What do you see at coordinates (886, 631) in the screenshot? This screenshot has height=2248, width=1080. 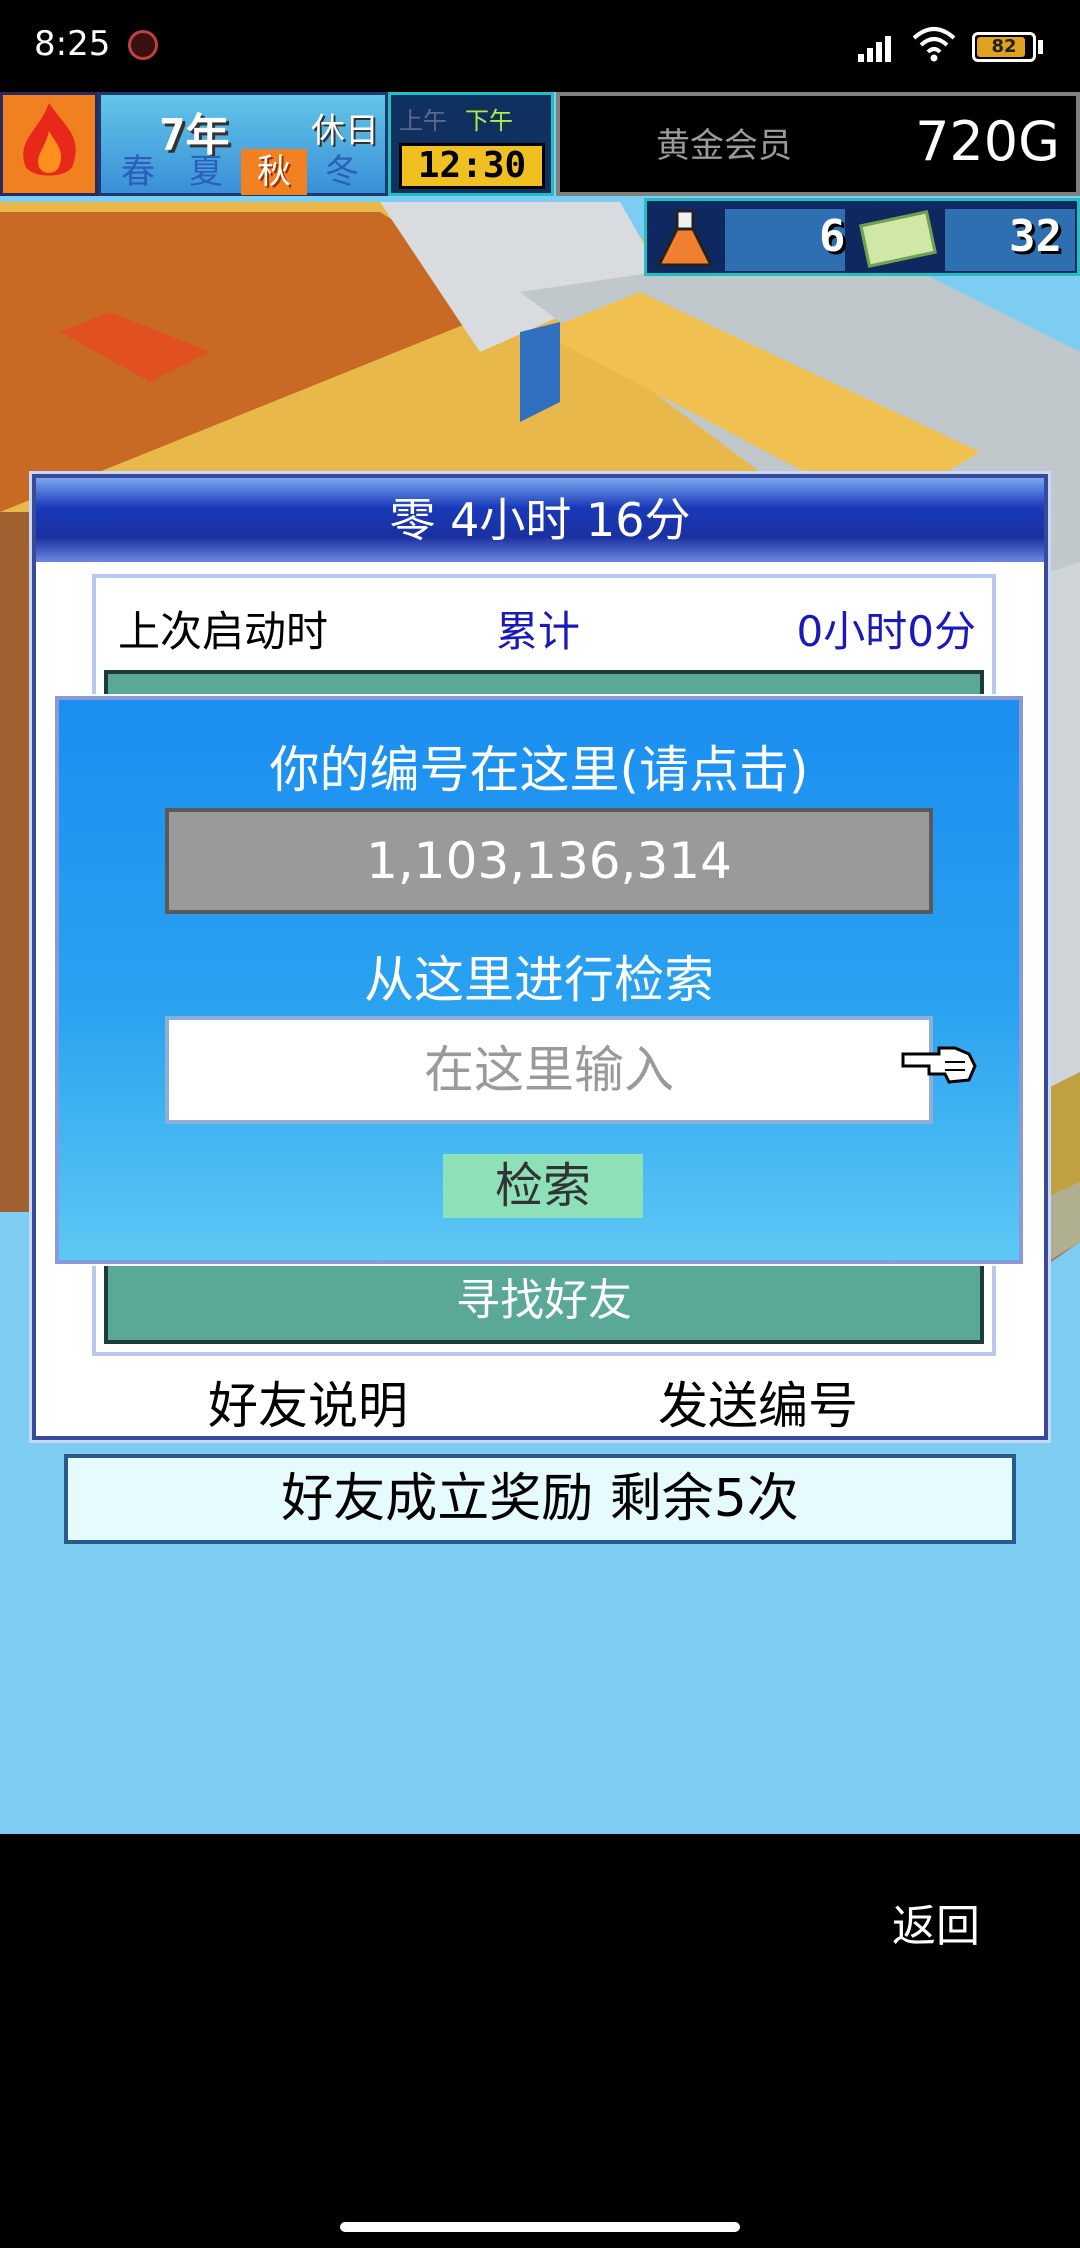 I see `total-value: 0小时0分` at bounding box center [886, 631].